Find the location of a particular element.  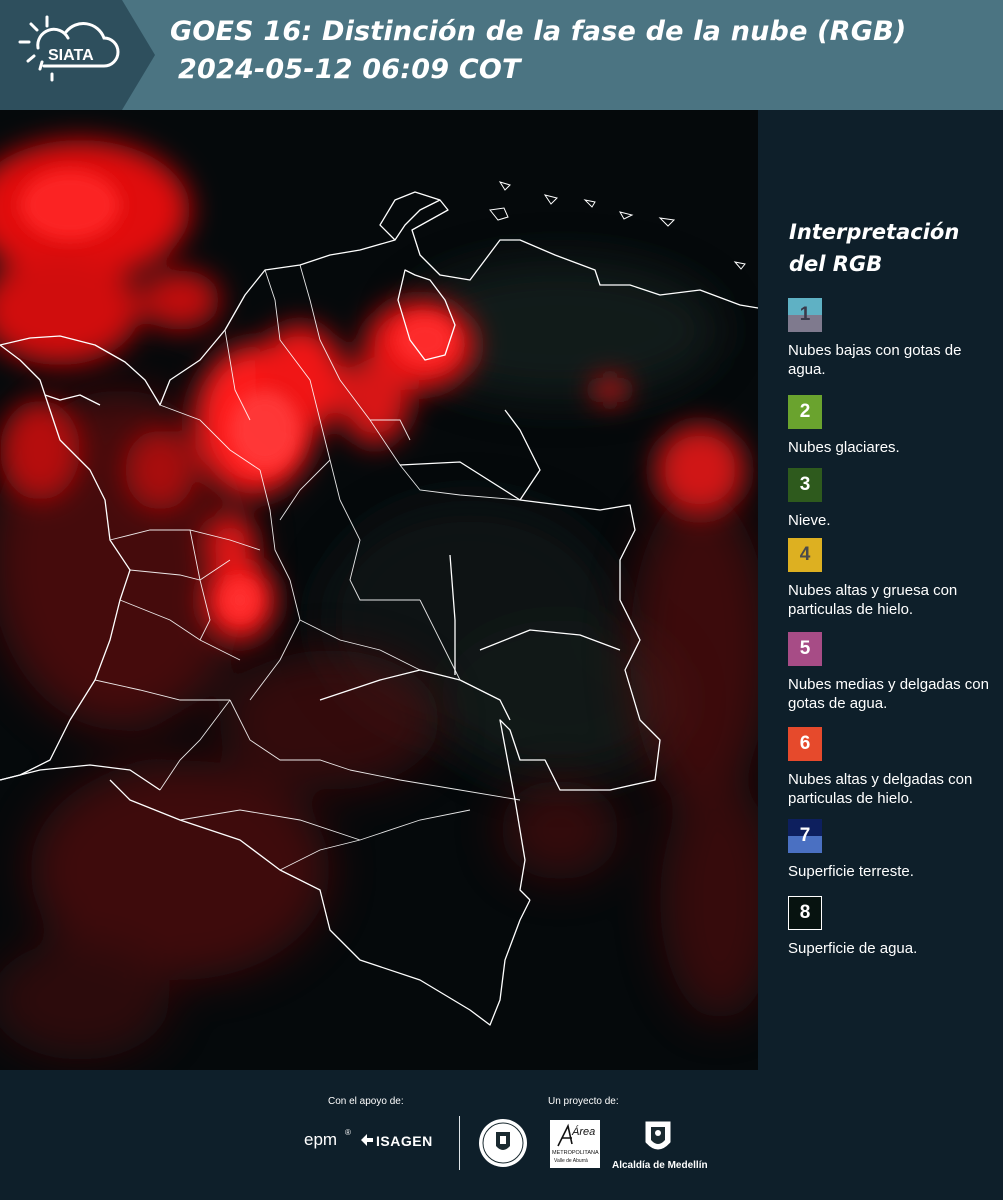

epm-registered-icon: ® is located at coordinates (348, 1132).